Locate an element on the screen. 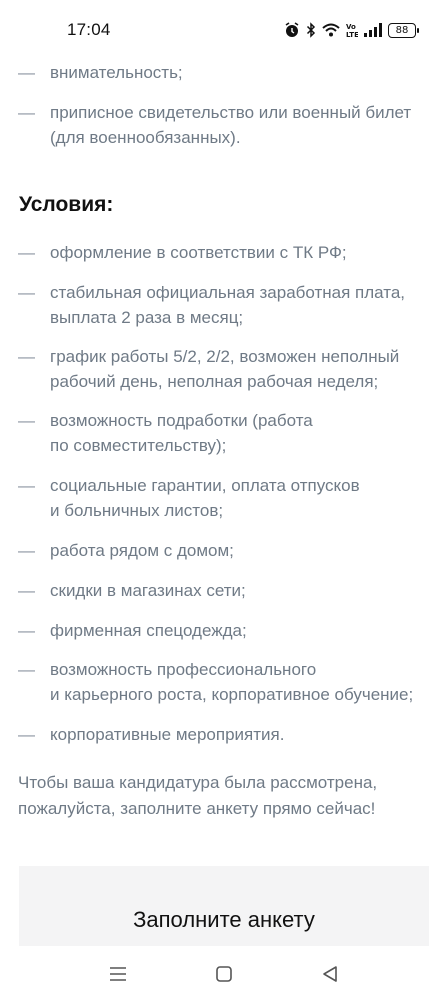 Image resolution: width=448 pixels, height=1000 pixels. home-icon is located at coordinates (224, 974).